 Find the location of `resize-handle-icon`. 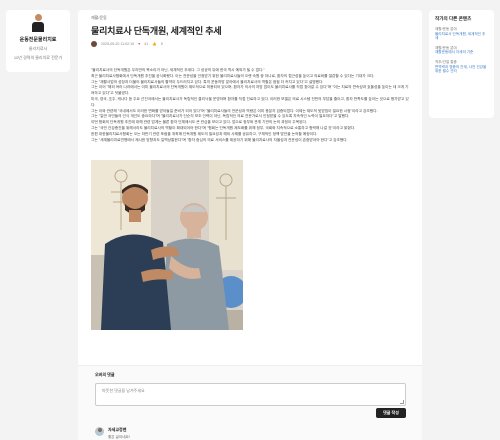

resize-handle-icon is located at coordinates (402, 402).